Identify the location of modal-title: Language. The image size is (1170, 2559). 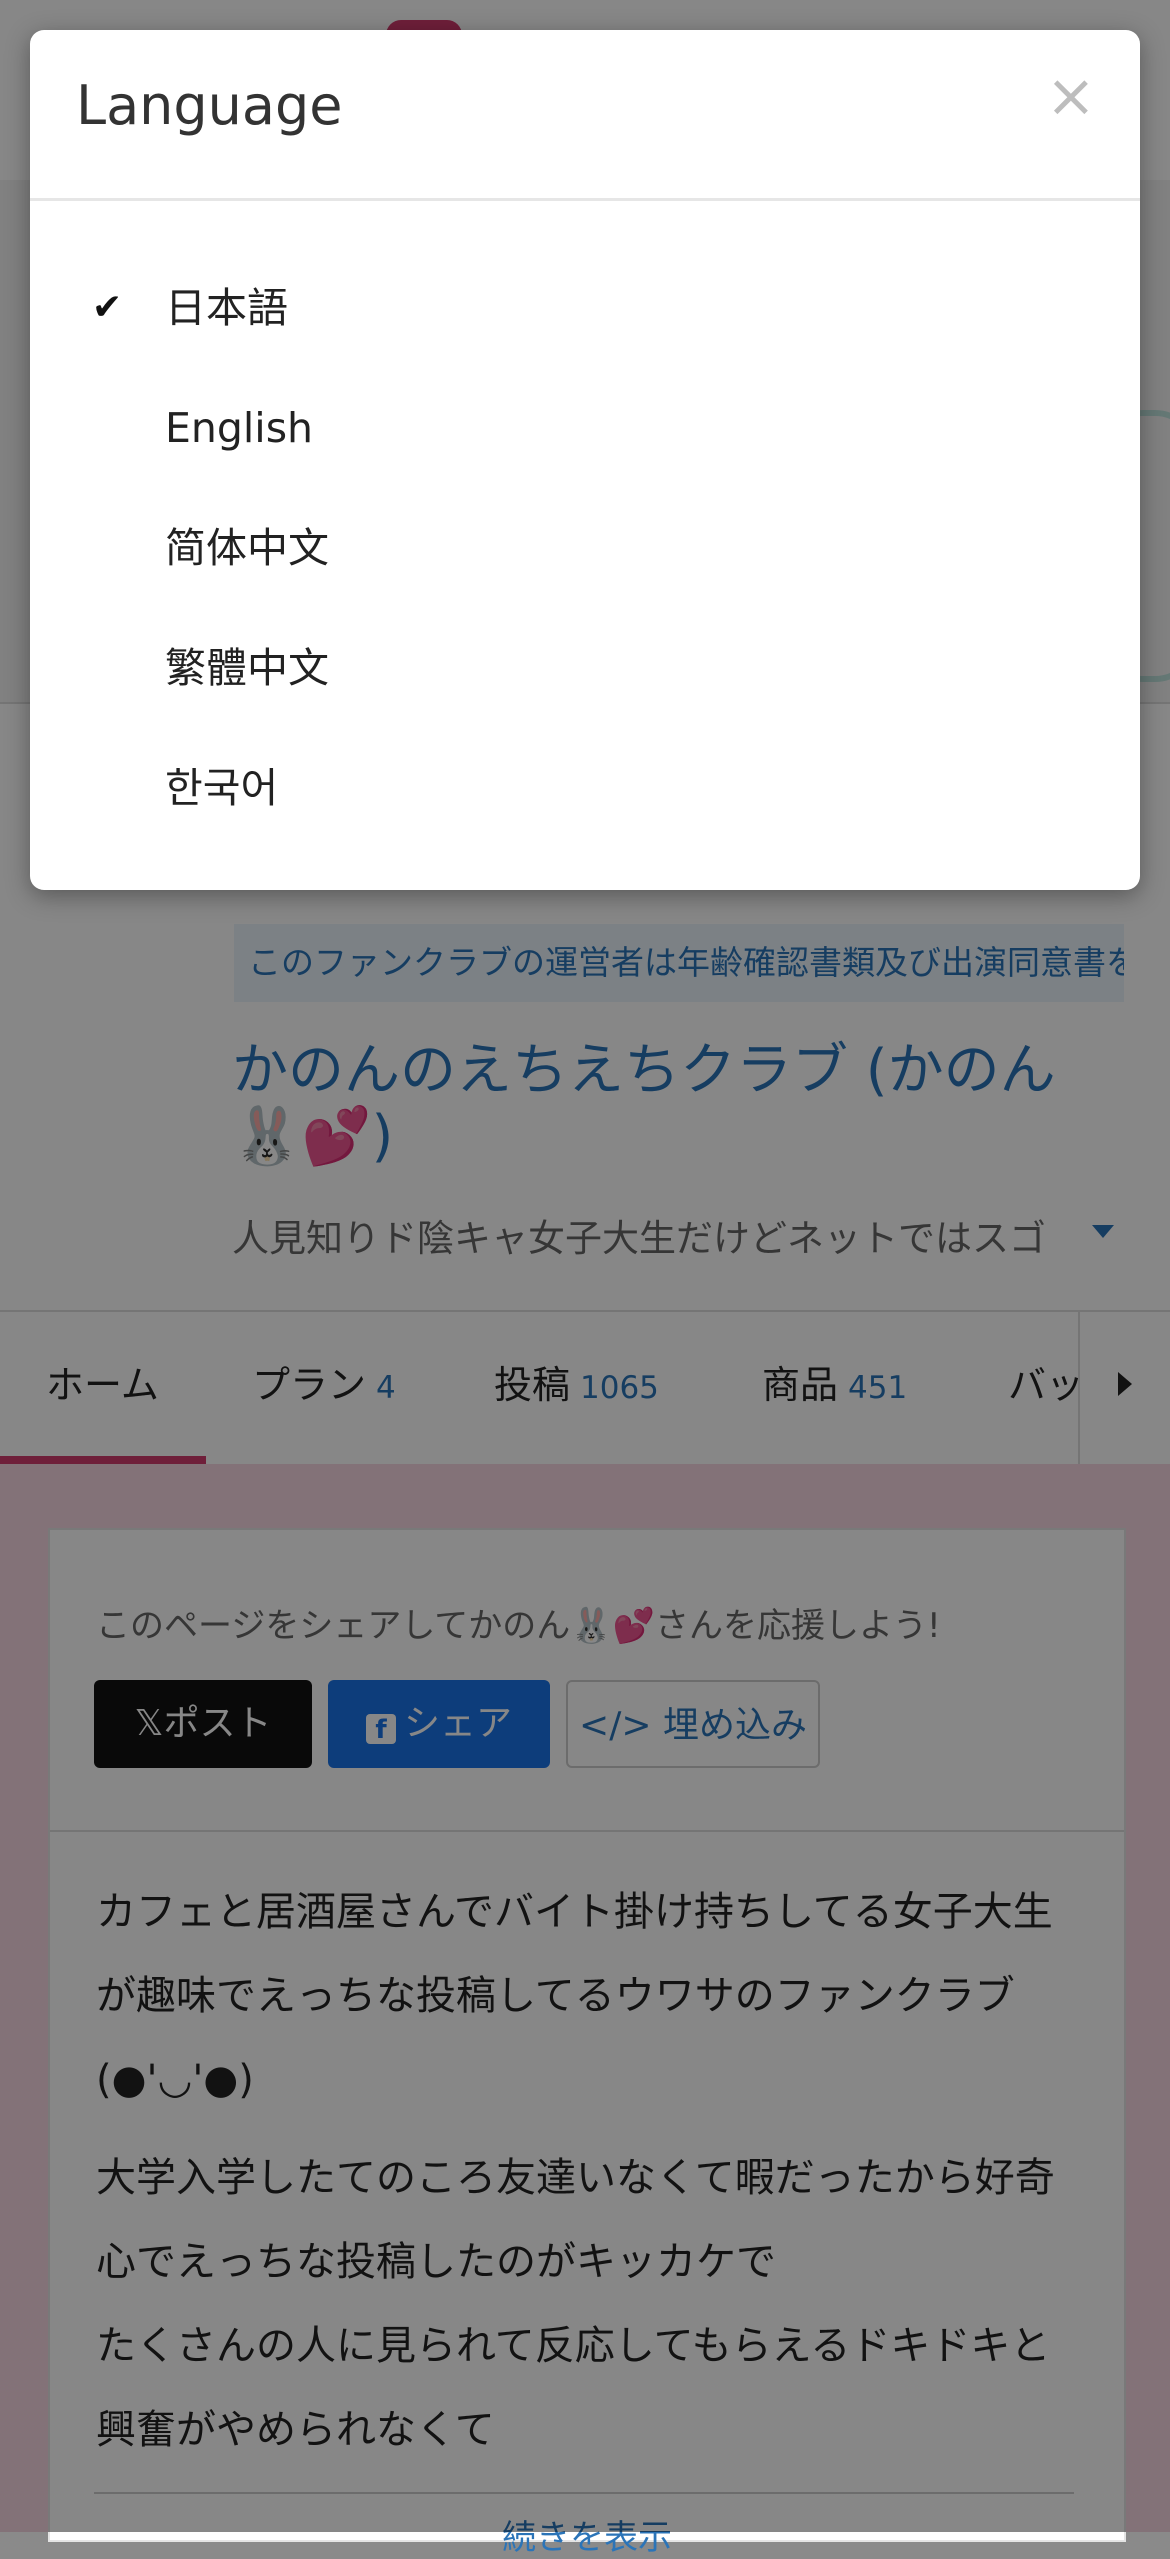
(209, 105).